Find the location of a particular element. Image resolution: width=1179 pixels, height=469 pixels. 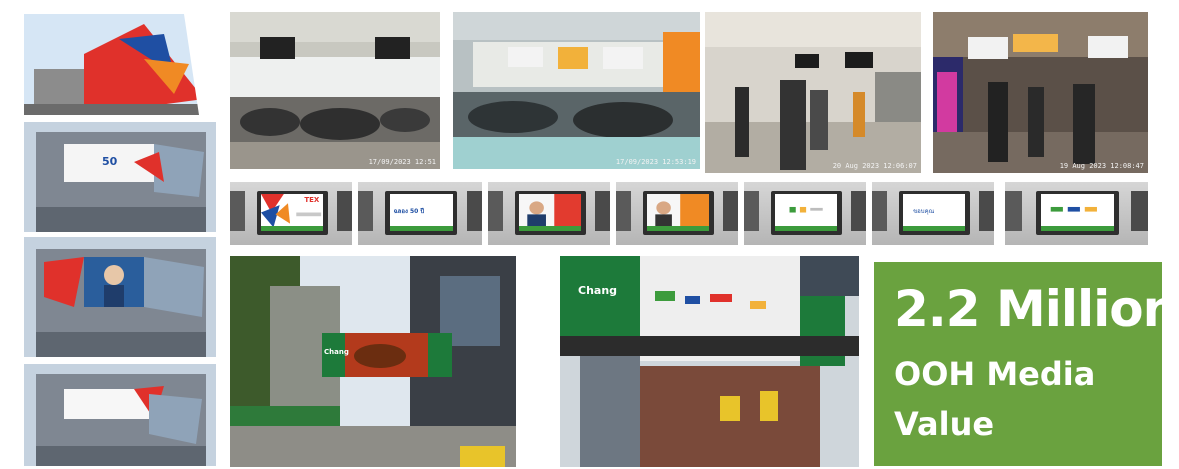

screen-thumb-2-text: ฉลอง 50 ปี is located at coordinates (409, 212).